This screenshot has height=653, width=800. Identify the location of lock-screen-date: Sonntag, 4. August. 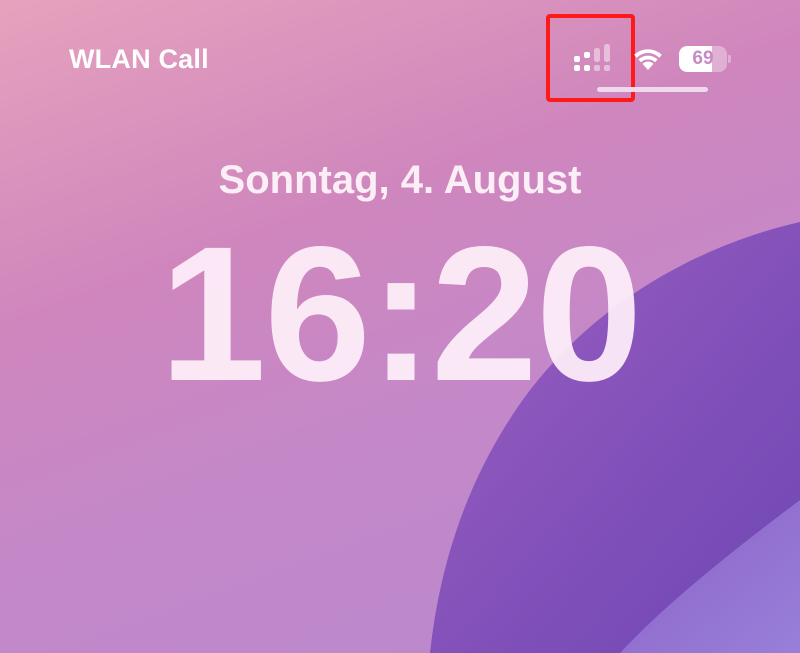
(400, 180).